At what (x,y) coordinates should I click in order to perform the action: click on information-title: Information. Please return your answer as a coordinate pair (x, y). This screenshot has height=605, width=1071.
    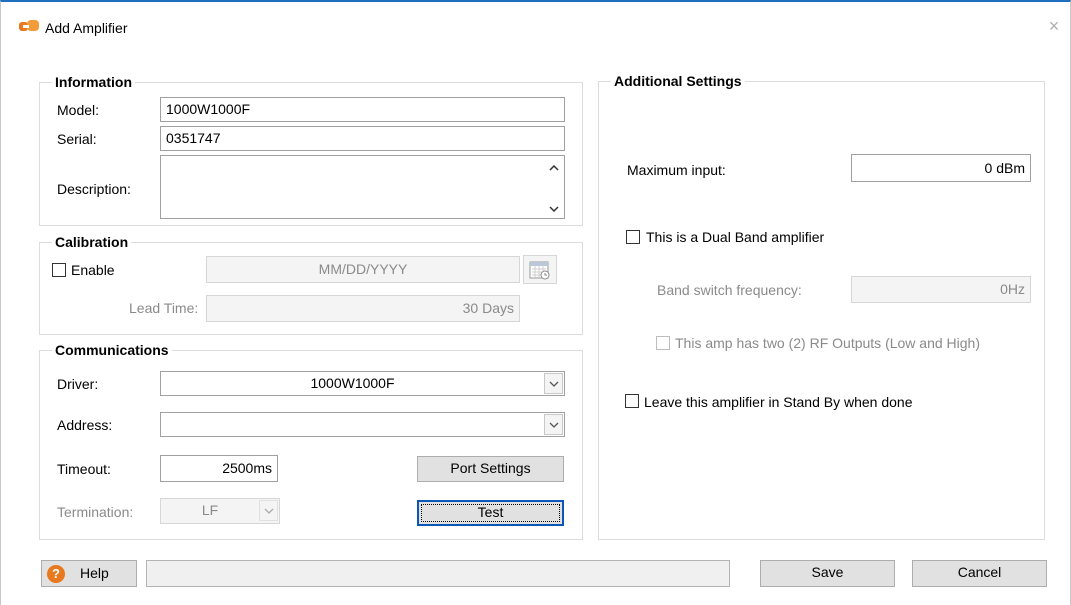
    Looking at the image, I should click on (93, 82).